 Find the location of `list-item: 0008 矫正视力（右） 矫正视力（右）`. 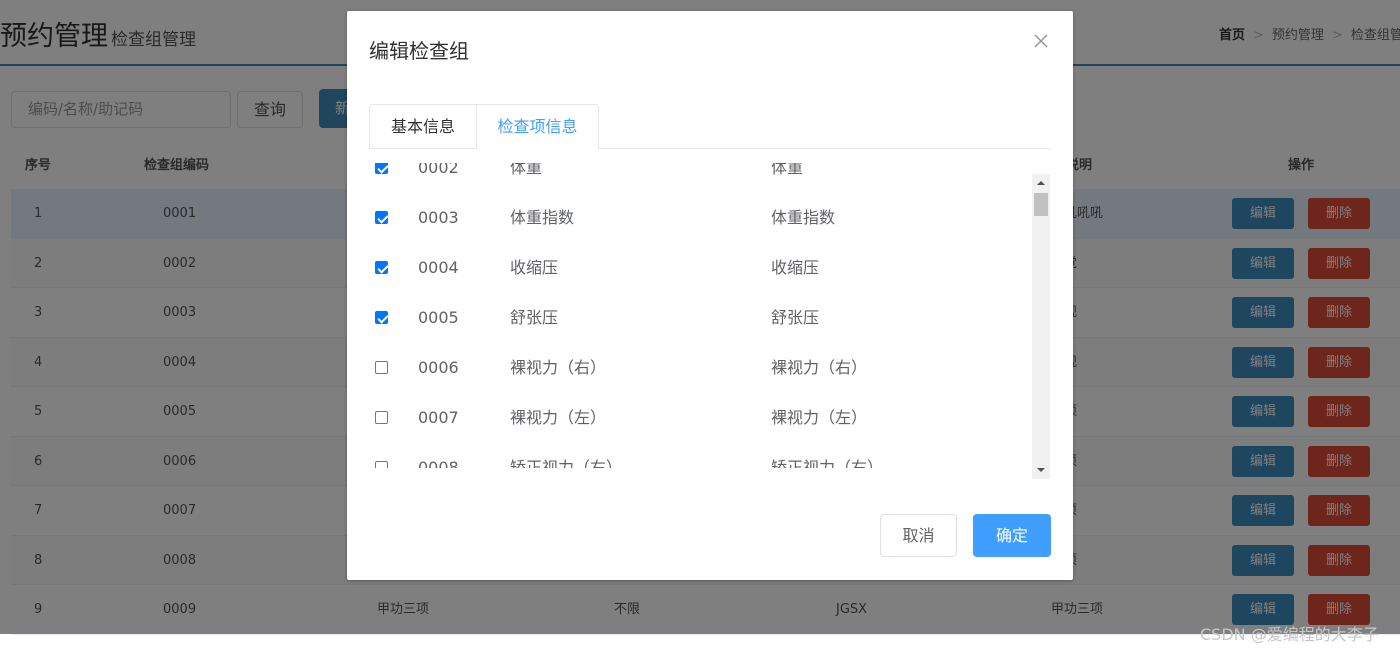

list-item: 0008 矫正视力（右） 矫正视力（右） is located at coordinates (699, 455).